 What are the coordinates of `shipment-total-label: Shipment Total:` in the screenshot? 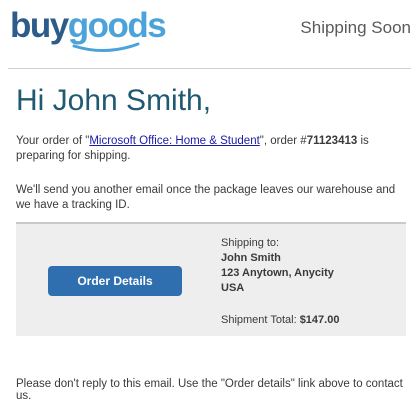 It's located at (259, 320).